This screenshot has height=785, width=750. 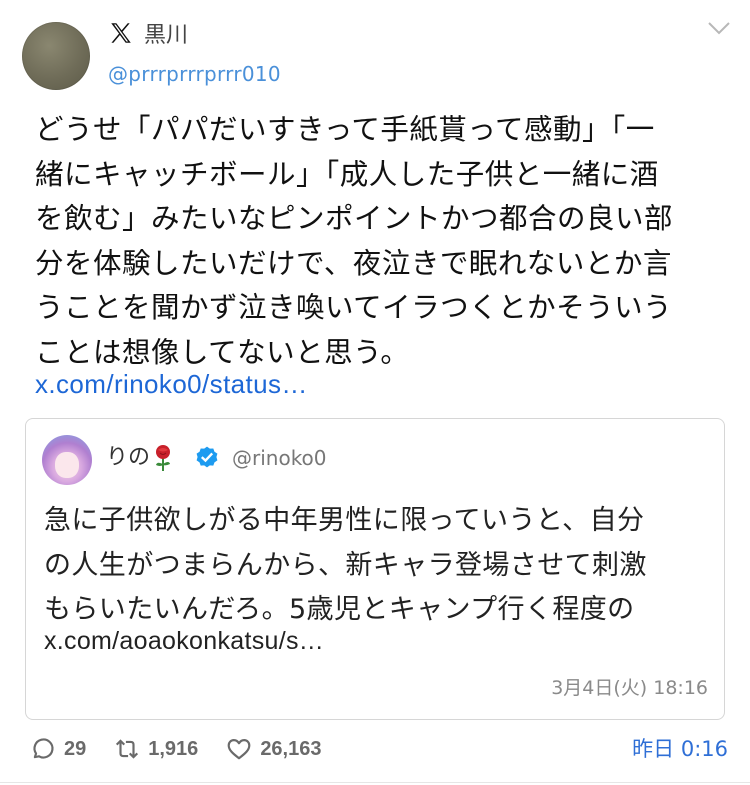 I want to click on retweet-count: 1,916, so click(x=173, y=748).